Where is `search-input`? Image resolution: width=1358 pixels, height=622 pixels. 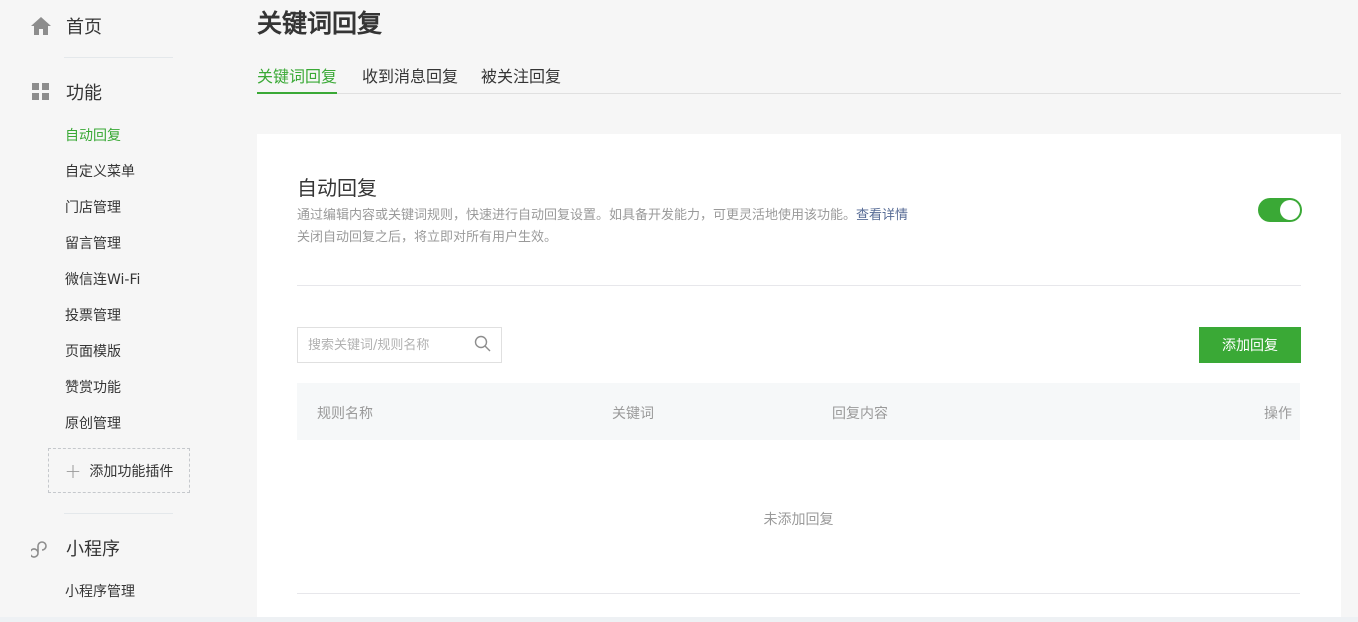 search-input is located at coordinates (388, 345).